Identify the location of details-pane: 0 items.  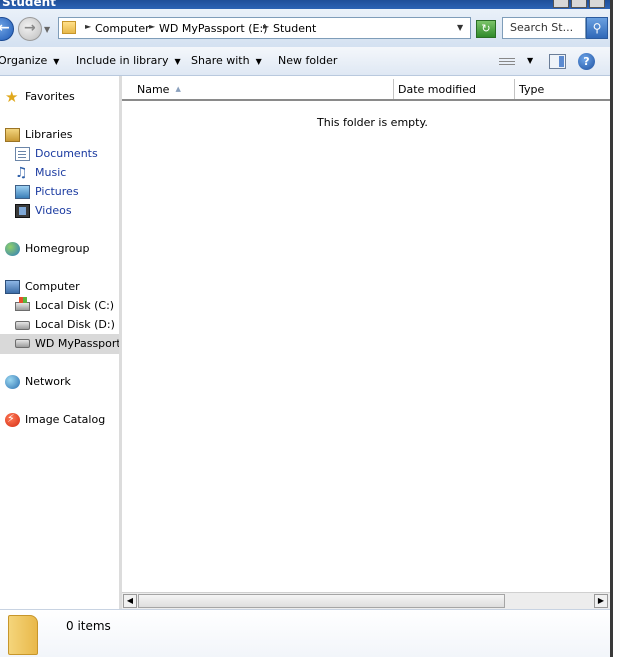
(305, 633).